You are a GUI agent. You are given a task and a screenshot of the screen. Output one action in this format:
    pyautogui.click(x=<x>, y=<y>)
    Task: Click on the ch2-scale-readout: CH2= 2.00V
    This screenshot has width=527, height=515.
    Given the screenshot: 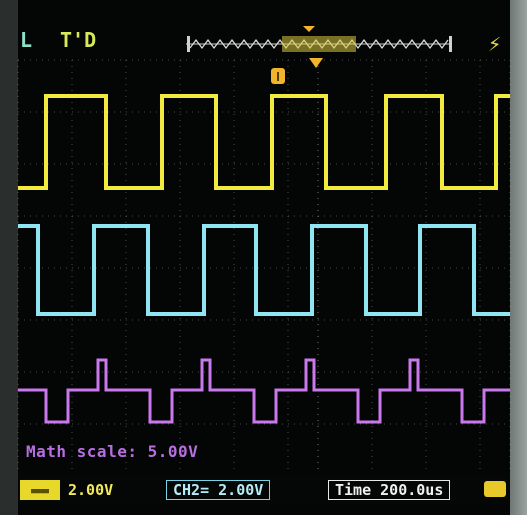 What is the action you would take?
    pyautogui.click(x=218, y=490)
    